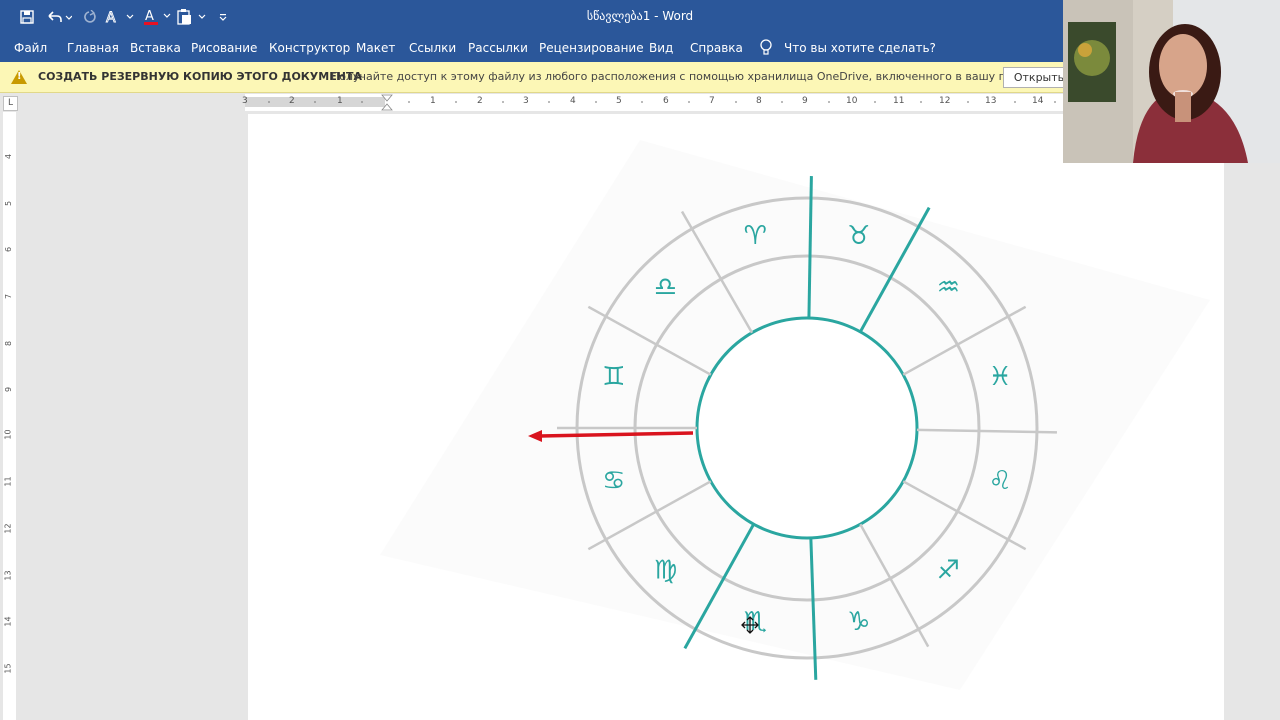 The image size is (1280, 720). What do you see at coordinates (860, 48) in the screenshot?
I see `tell-me-search: Что вы хотите сделать?` at bounding box center [860, 48].